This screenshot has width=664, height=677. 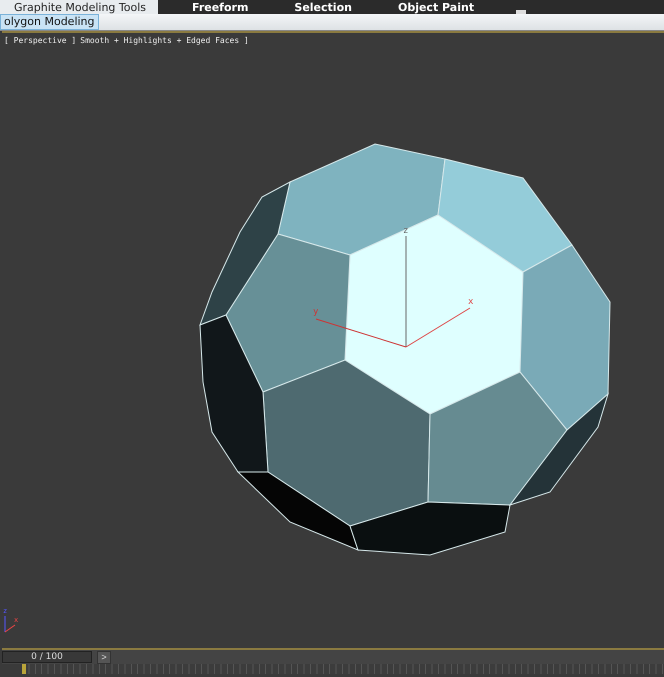 I want to click on next-frame-button: >, so click(x=104, y=657).